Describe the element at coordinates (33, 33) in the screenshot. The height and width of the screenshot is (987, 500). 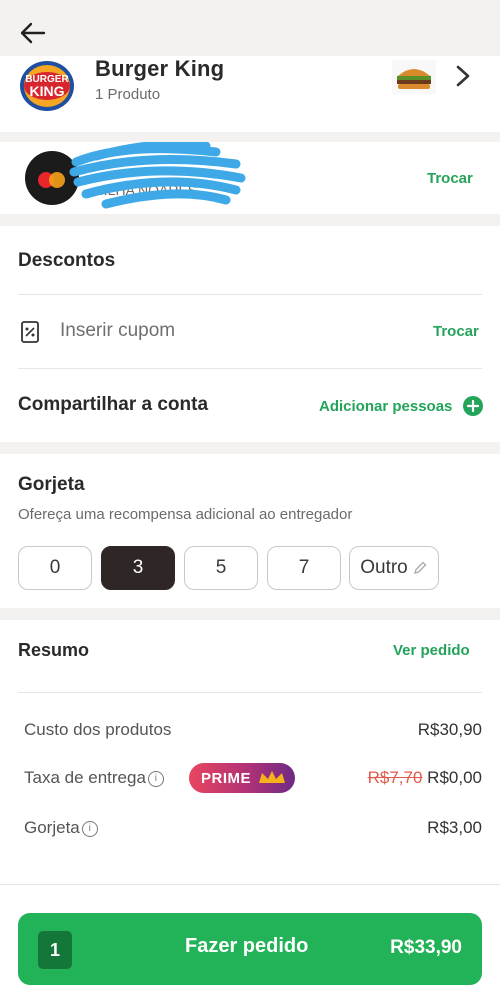
I see `arrow-left-icon` at that location.